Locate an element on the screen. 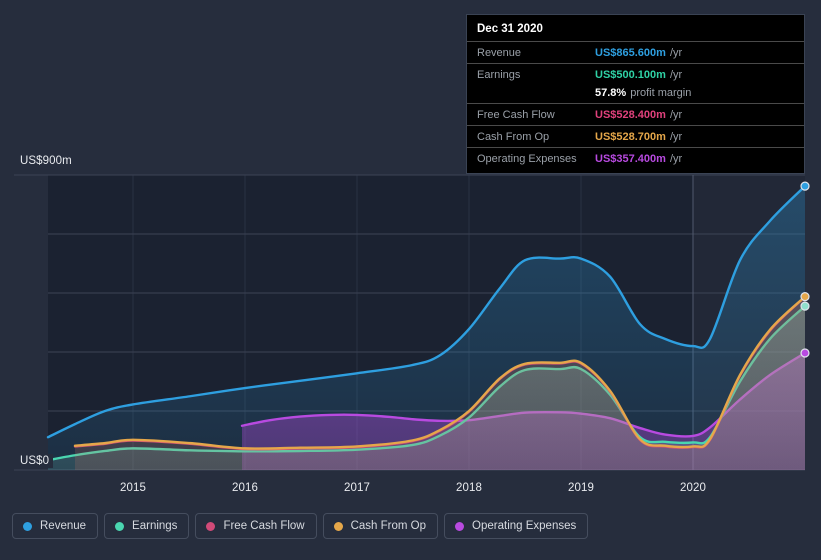 The width and height of the screenshot is (821, 560). legend-item-label: Operating Expenses is located at coordinates (524, 526).